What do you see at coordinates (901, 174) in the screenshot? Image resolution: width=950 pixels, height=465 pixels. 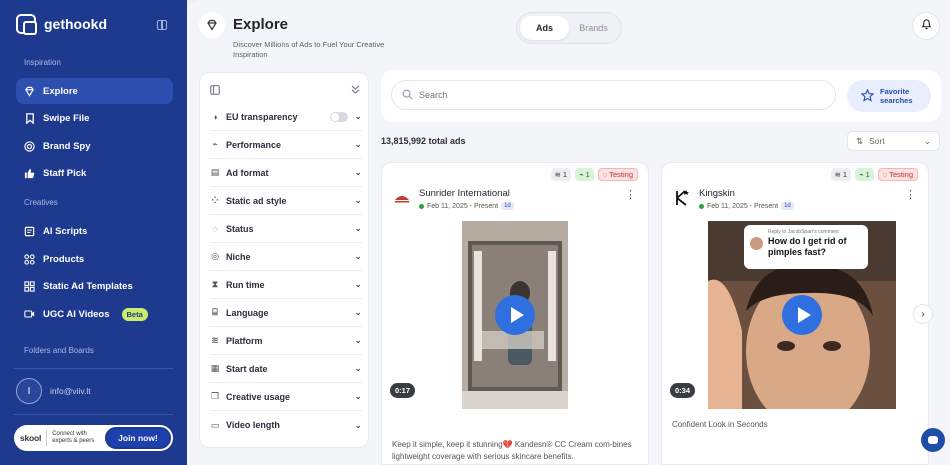 I see `status-label: Testing` at bounding box center [901, 174].